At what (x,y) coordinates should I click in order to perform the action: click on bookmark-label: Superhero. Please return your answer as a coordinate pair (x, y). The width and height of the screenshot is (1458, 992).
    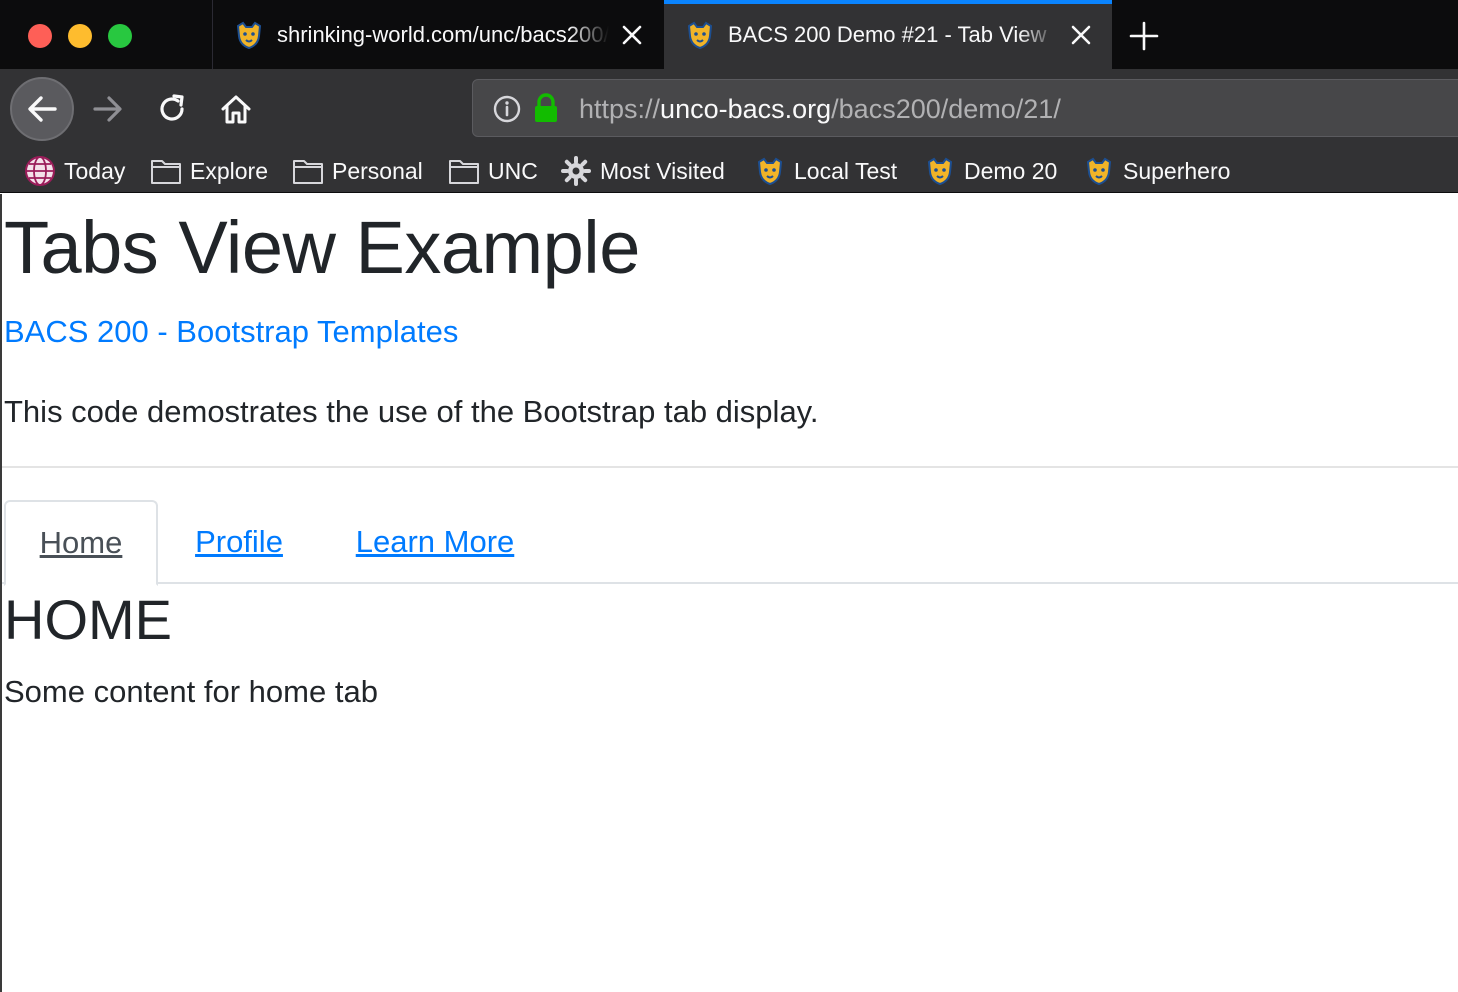
    Looking at the image, I should click on (1177, 170).